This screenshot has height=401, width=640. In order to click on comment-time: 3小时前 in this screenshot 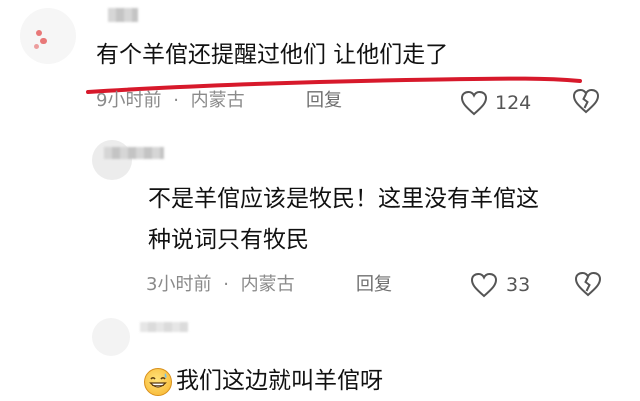, I will do `click(179, 284)`.